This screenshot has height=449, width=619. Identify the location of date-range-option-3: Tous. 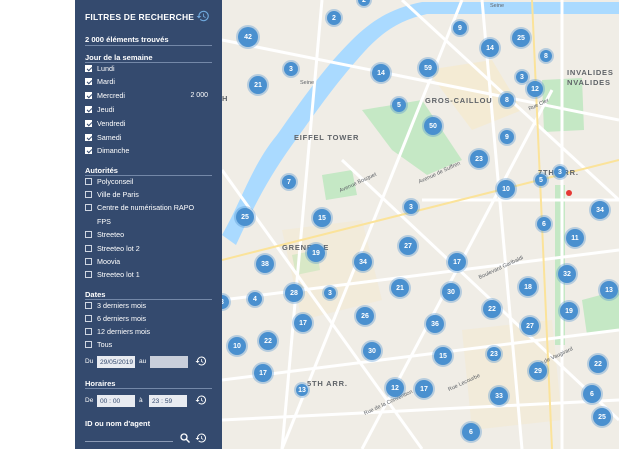
(98, 345).